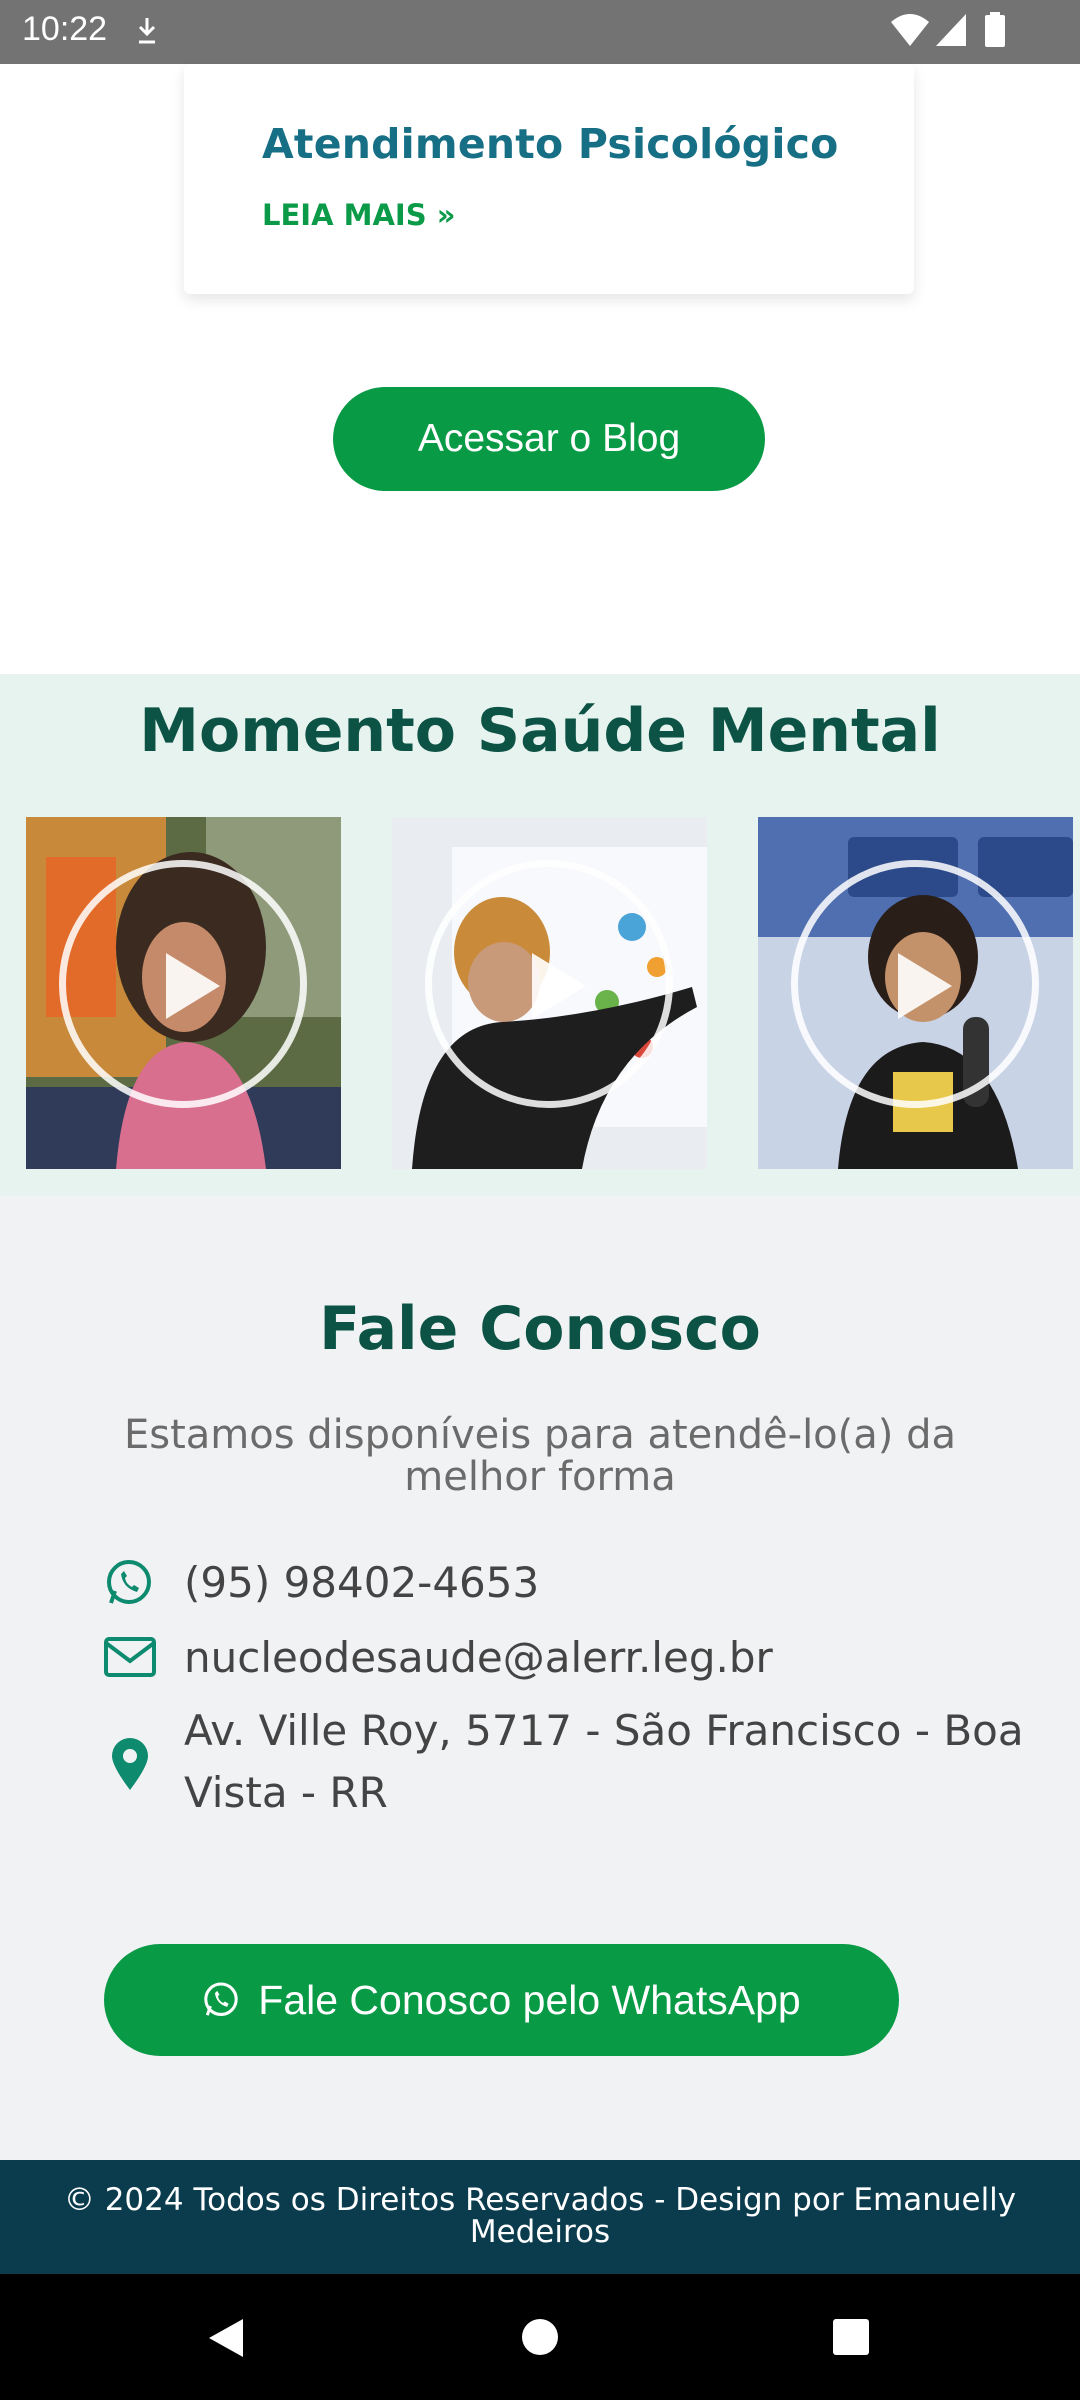 The width and height of the screenshot is (1080, 2400). I want to click on whatsapp-button-label: Fale Conosco pelo WhatsApp, so click(529, 1999).